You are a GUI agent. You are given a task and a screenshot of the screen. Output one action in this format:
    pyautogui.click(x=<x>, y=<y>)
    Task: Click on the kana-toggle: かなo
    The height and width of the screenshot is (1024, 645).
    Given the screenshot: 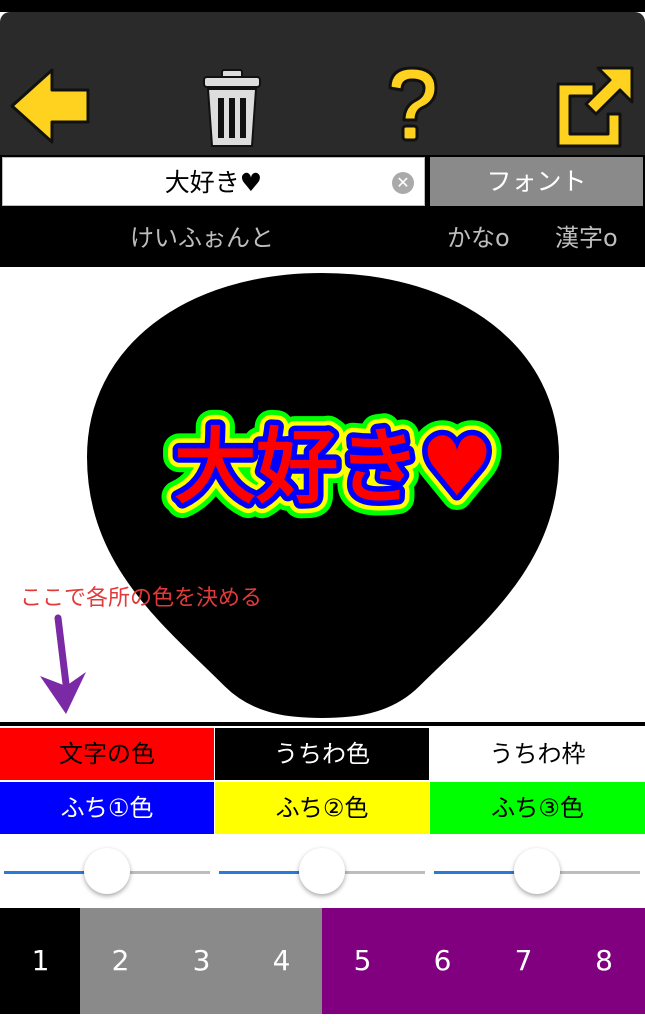 What is the action you would take?
    pyautogui.click(x=478, y=238)
    